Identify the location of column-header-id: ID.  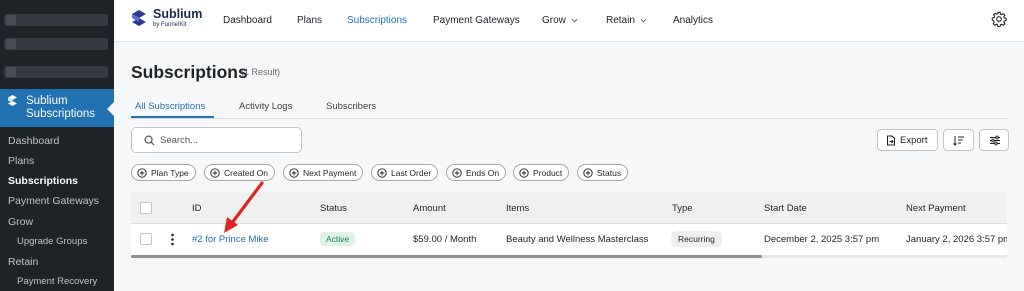
(197, 208).